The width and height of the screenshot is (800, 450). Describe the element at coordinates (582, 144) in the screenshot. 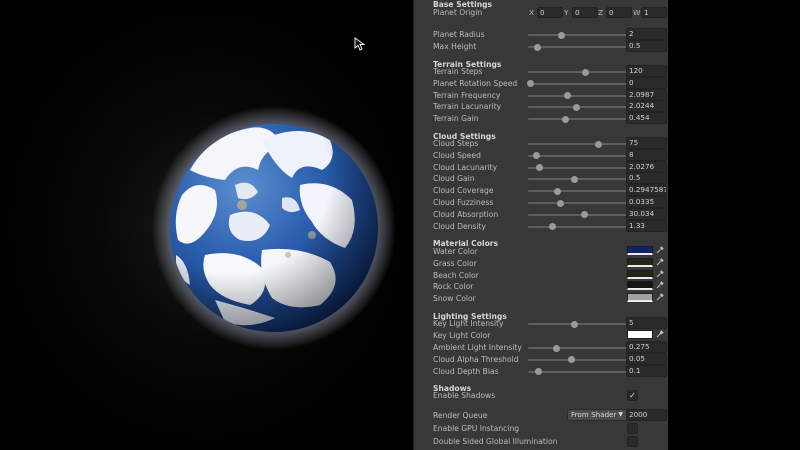

I see `cloud-steps-slider` at that location.